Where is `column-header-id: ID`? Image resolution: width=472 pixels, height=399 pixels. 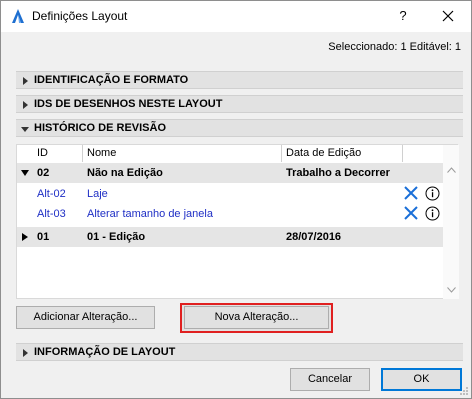
column-header-id: ID is located at coordinates (42, 153).